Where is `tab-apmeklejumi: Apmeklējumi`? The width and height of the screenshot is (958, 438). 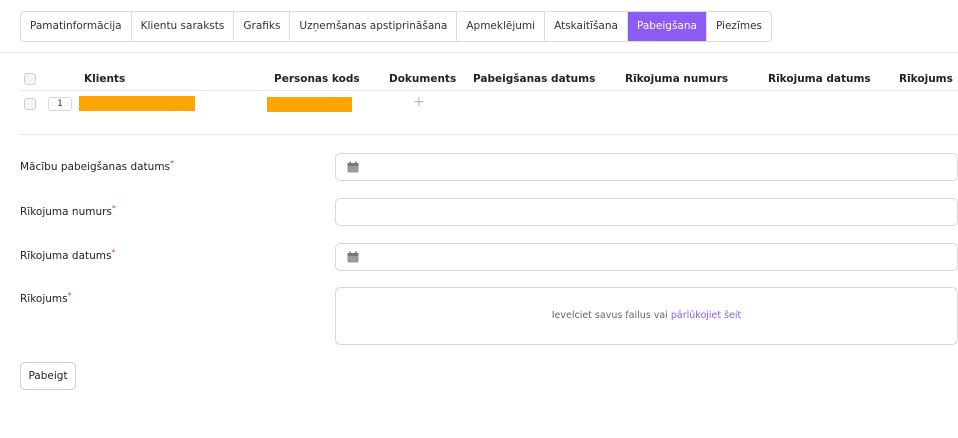 tab-apmeklejumi: Apmeklējumi is located at coordinates (501, 26).